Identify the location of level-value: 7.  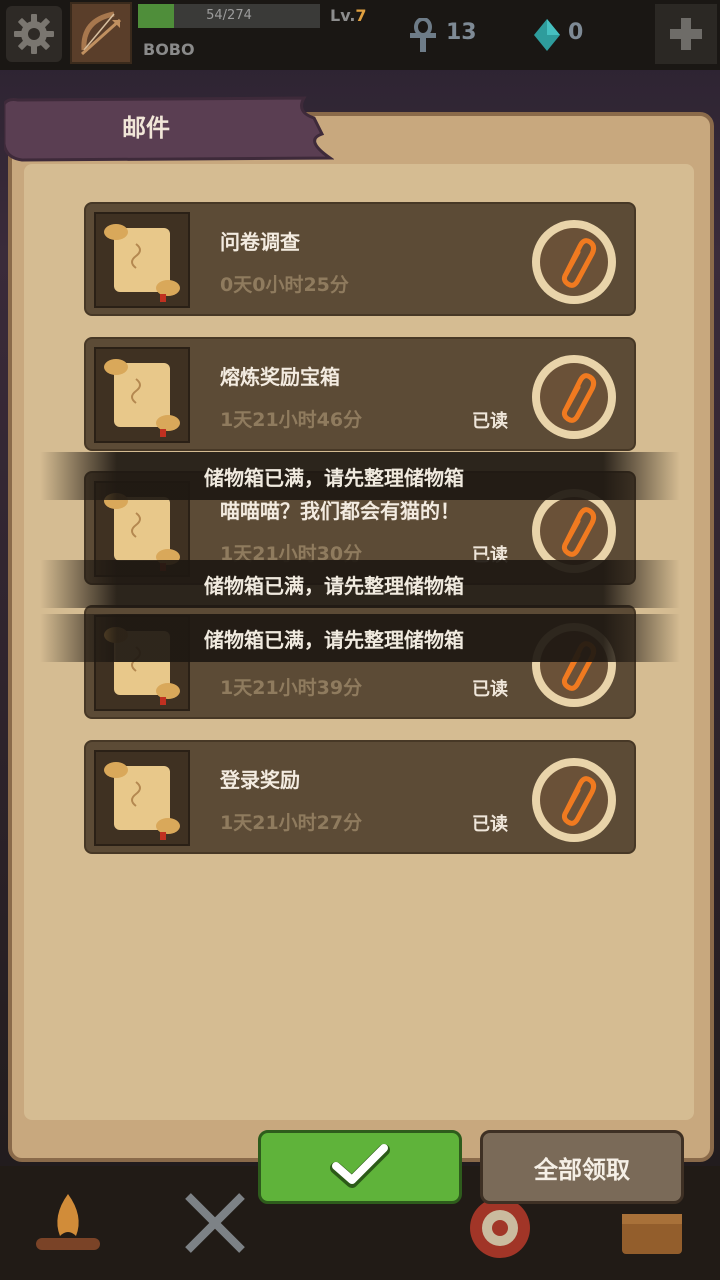
(361, 15).